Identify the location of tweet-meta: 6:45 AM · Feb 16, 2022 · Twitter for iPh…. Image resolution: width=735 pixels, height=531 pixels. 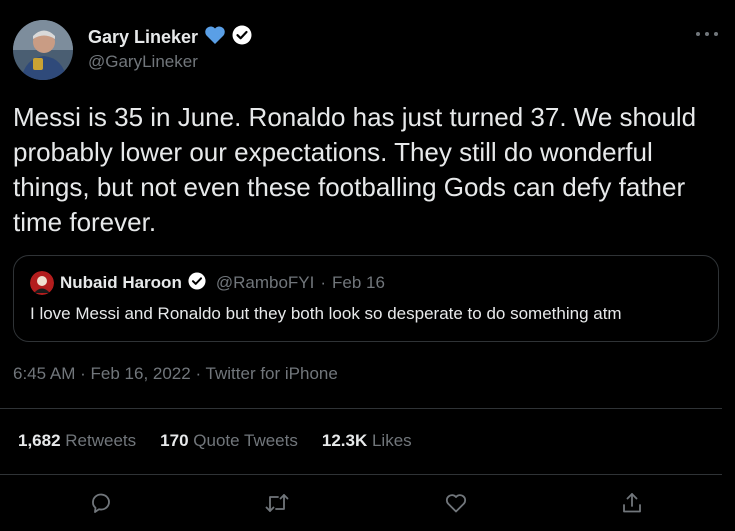
(175, 374).